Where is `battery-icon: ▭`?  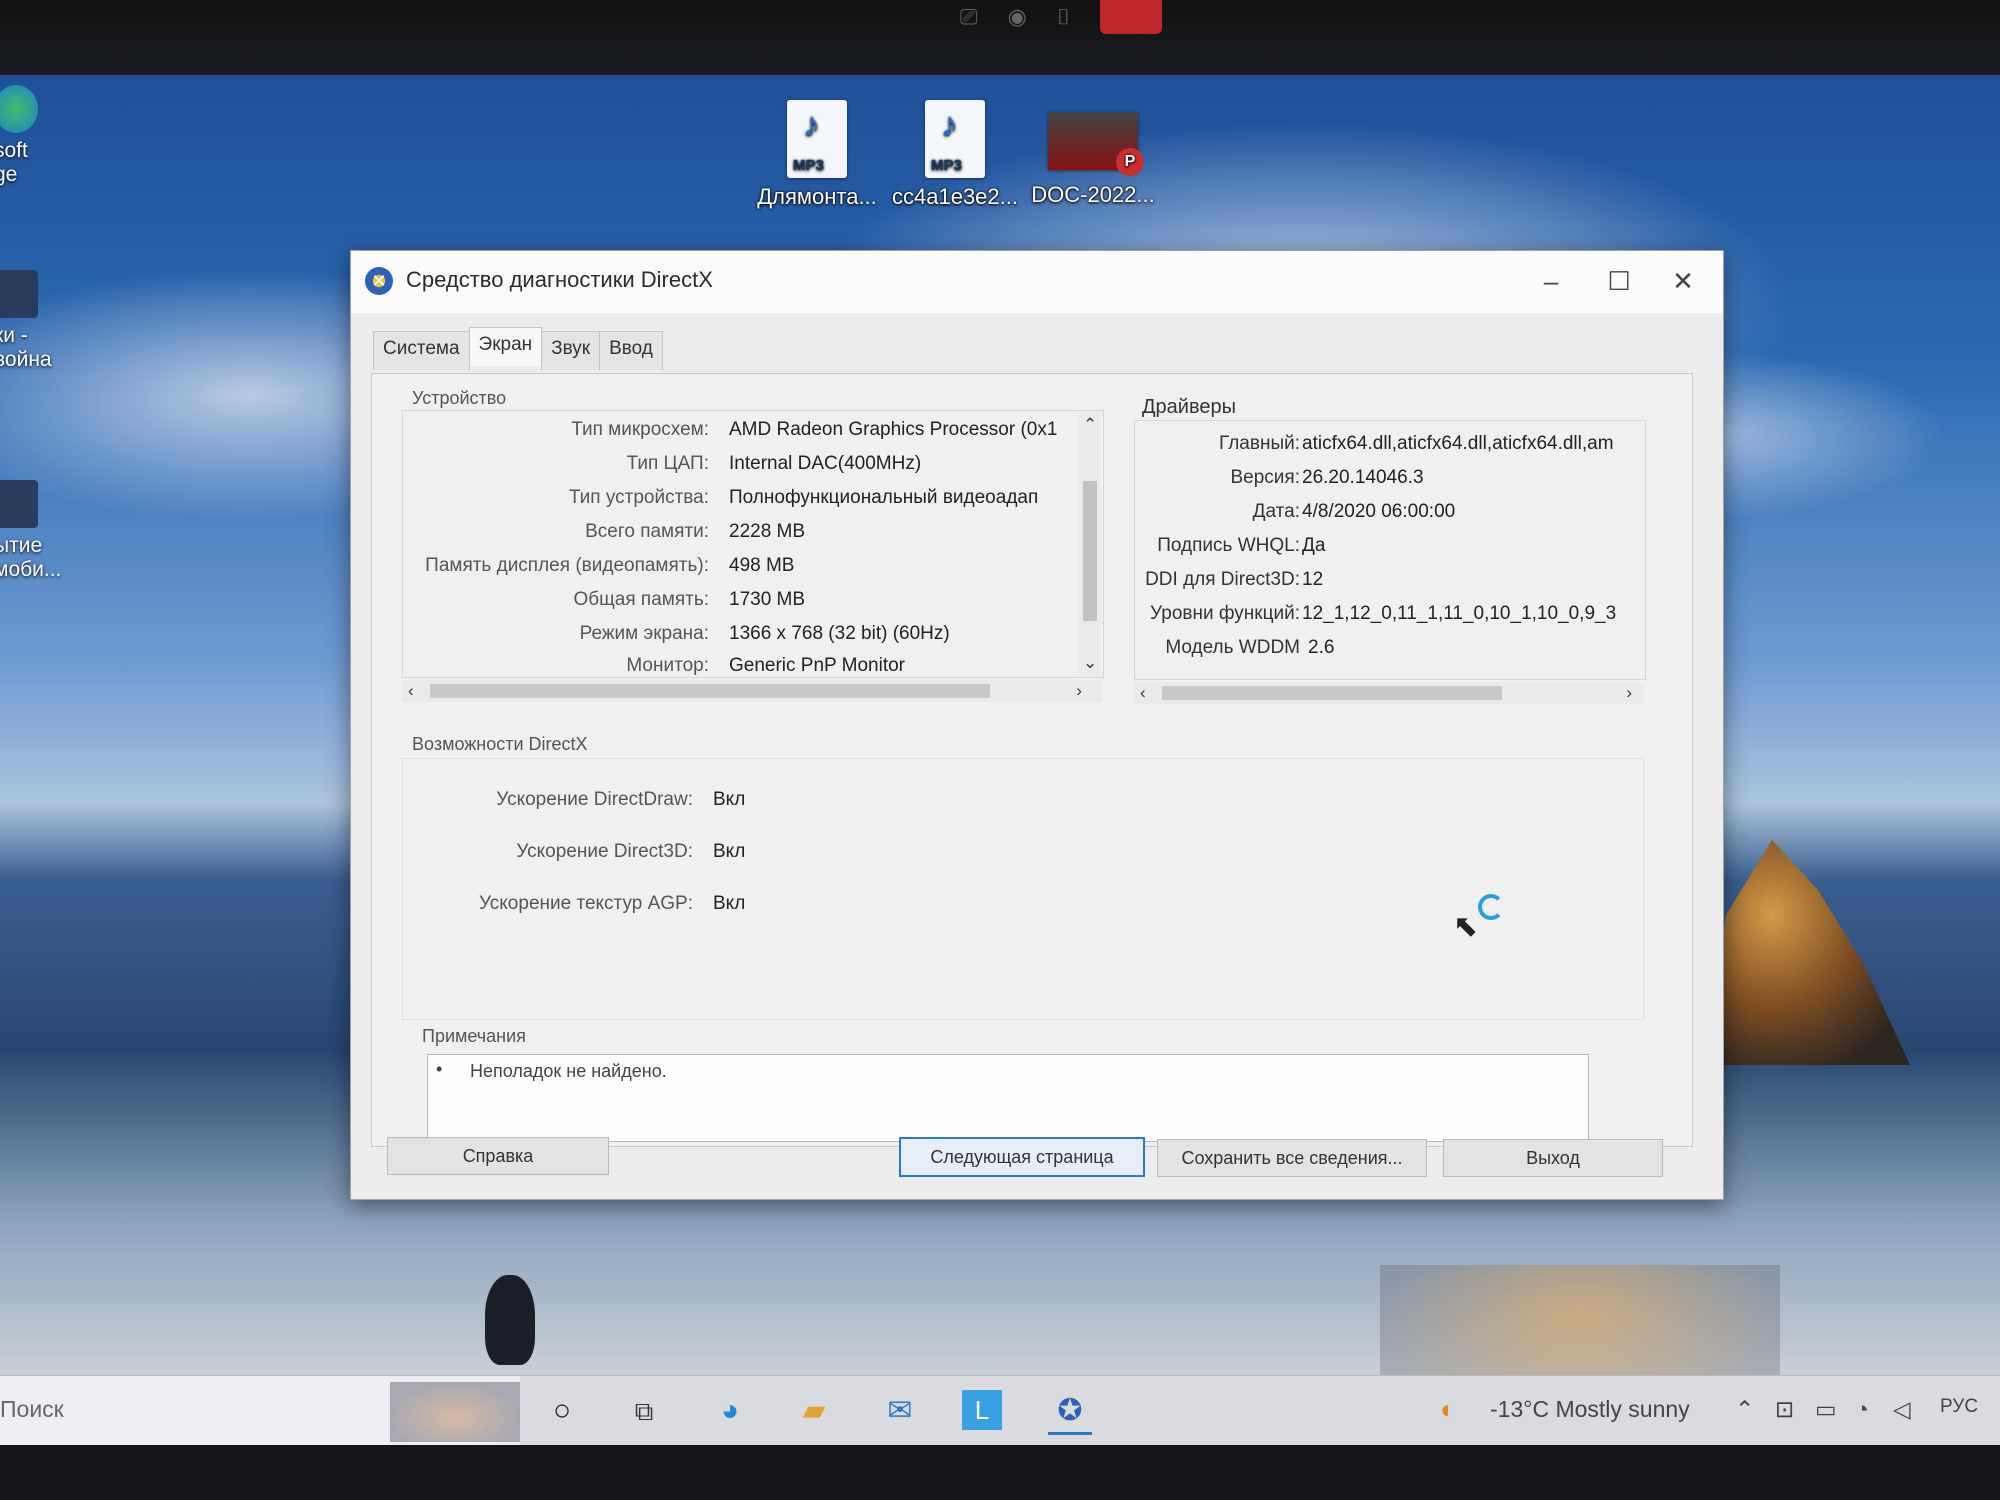 battery-icon: ▭ is located at coordinates (1826, 1409).